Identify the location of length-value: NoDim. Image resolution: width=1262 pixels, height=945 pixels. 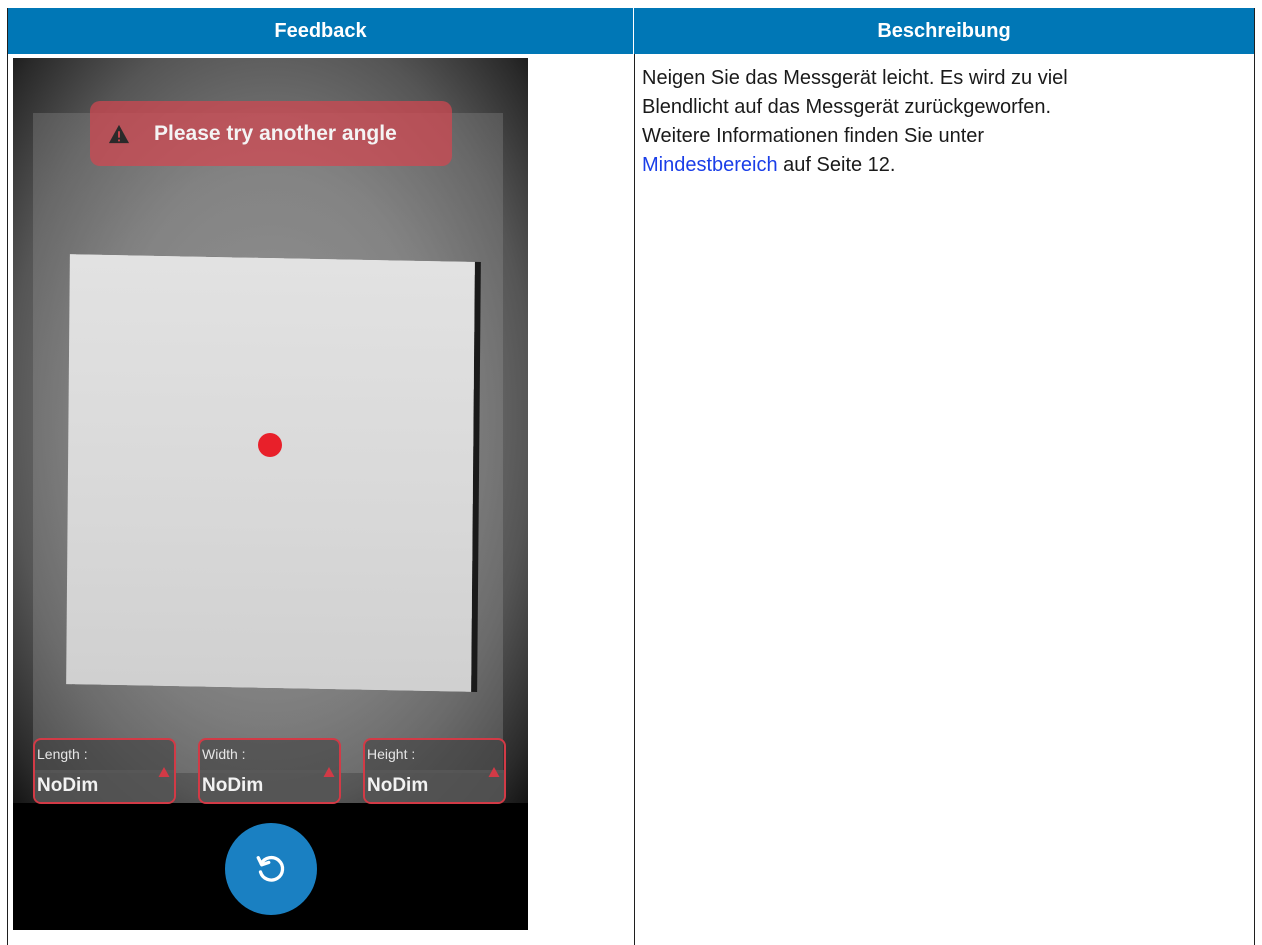
(68, 785).